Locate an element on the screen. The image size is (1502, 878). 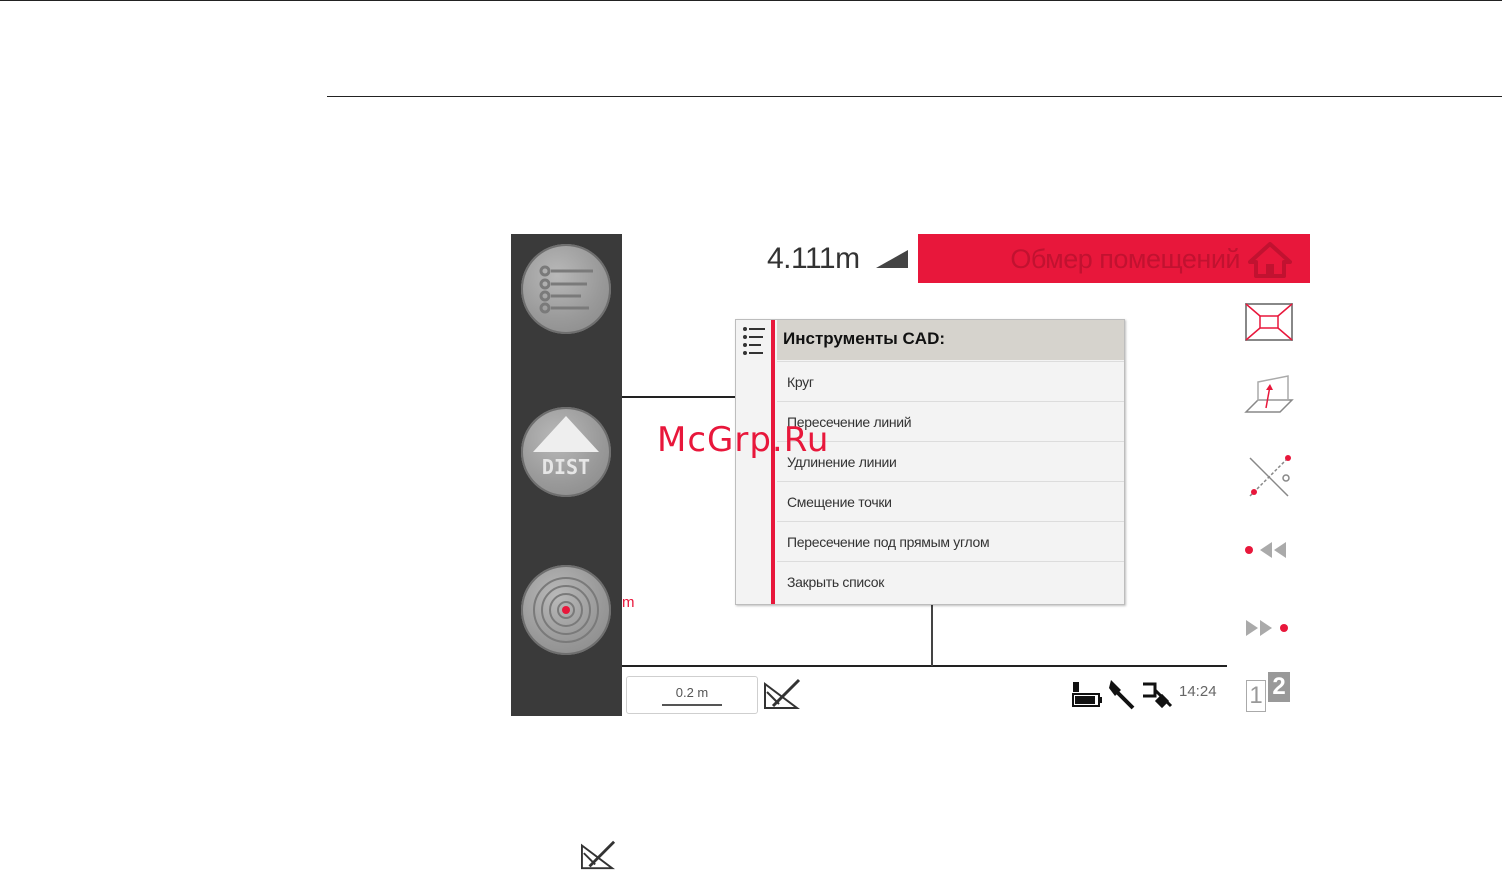
previous-point-icon is located at coordinates (1269, 550).